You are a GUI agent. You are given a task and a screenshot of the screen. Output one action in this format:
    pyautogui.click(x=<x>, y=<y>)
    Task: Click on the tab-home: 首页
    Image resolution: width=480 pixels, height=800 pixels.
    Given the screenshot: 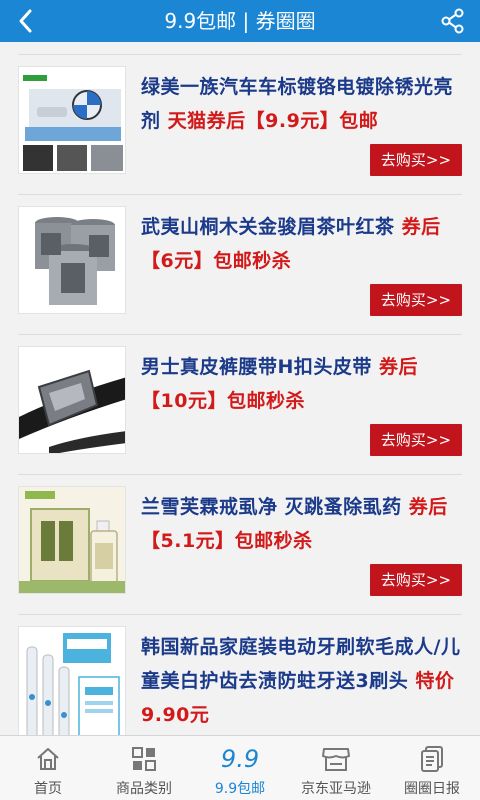 What is the action you would take?
    pyautogui.click(x=48, y=768)
    